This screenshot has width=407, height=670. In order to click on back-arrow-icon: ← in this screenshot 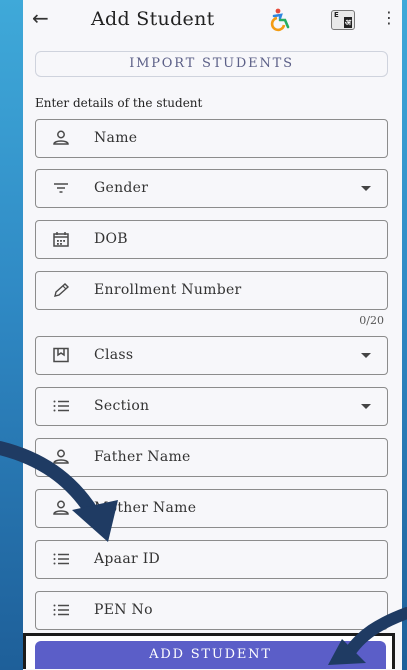, I will do `click(40, 18)`.